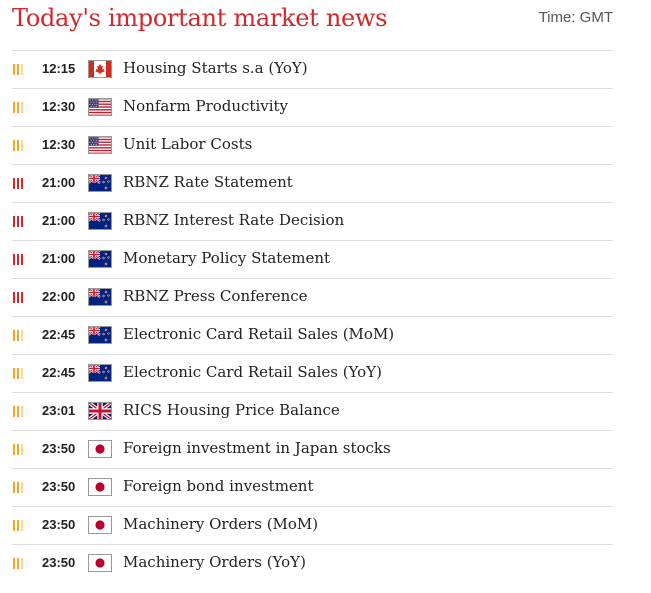  Describe the element at coordinates (258, 334) in the screenshot. I see `event-name: Electronic Card Retail Sales (MoM)` at that location.